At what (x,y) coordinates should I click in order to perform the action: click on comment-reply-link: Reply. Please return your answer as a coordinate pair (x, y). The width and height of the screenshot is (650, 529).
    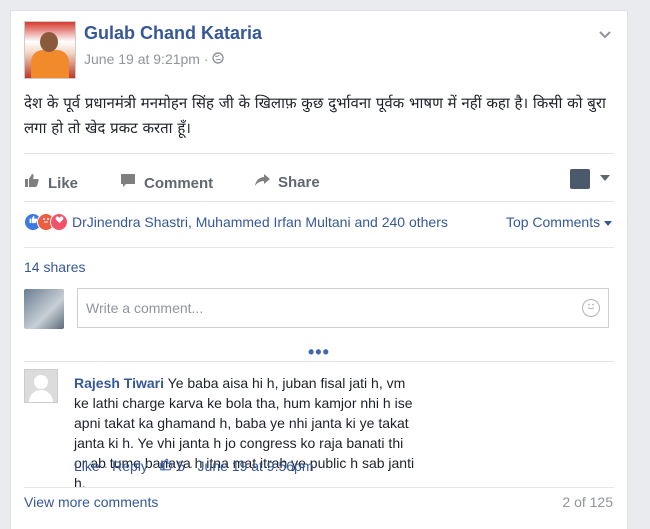
    Looking at the image, I should click on (130, 466).